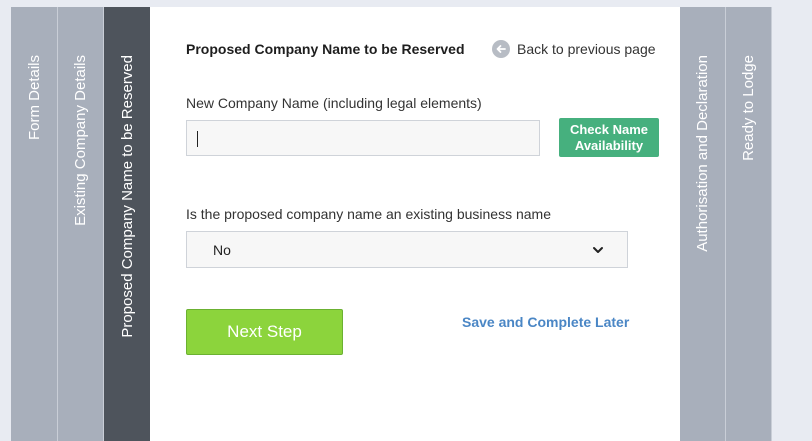 The image size is (812, 441). Describe the element at coordinates (127, 196) in the screenshot. I see `step-tab-label: Proposed Company Name to be Reserved` at that location.